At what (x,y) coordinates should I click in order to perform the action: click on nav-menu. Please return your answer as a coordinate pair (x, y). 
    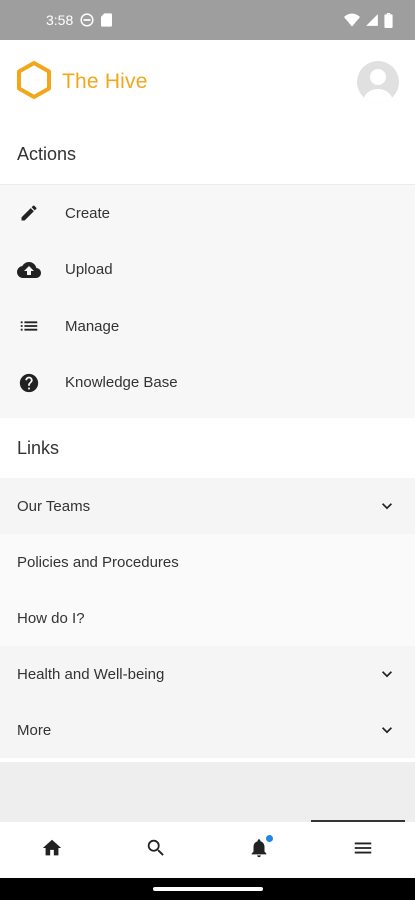
    Looking at the image, I should click on (363, 849).